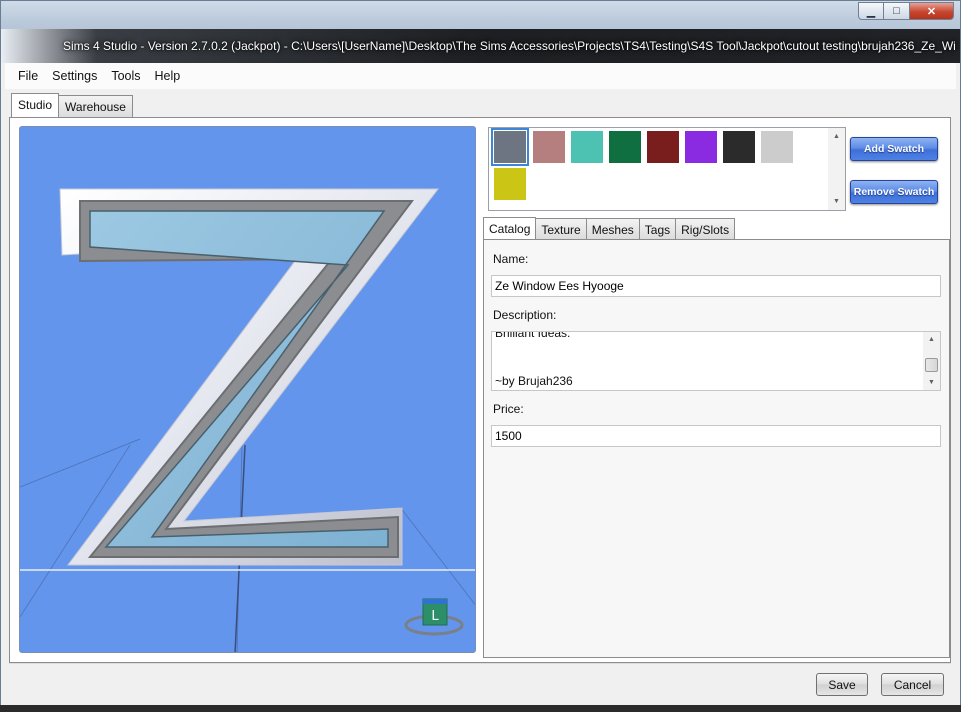  I want to click on property-tabs: Catalog Texture Meshes Tags Rig/Slots, so click(609, 228).